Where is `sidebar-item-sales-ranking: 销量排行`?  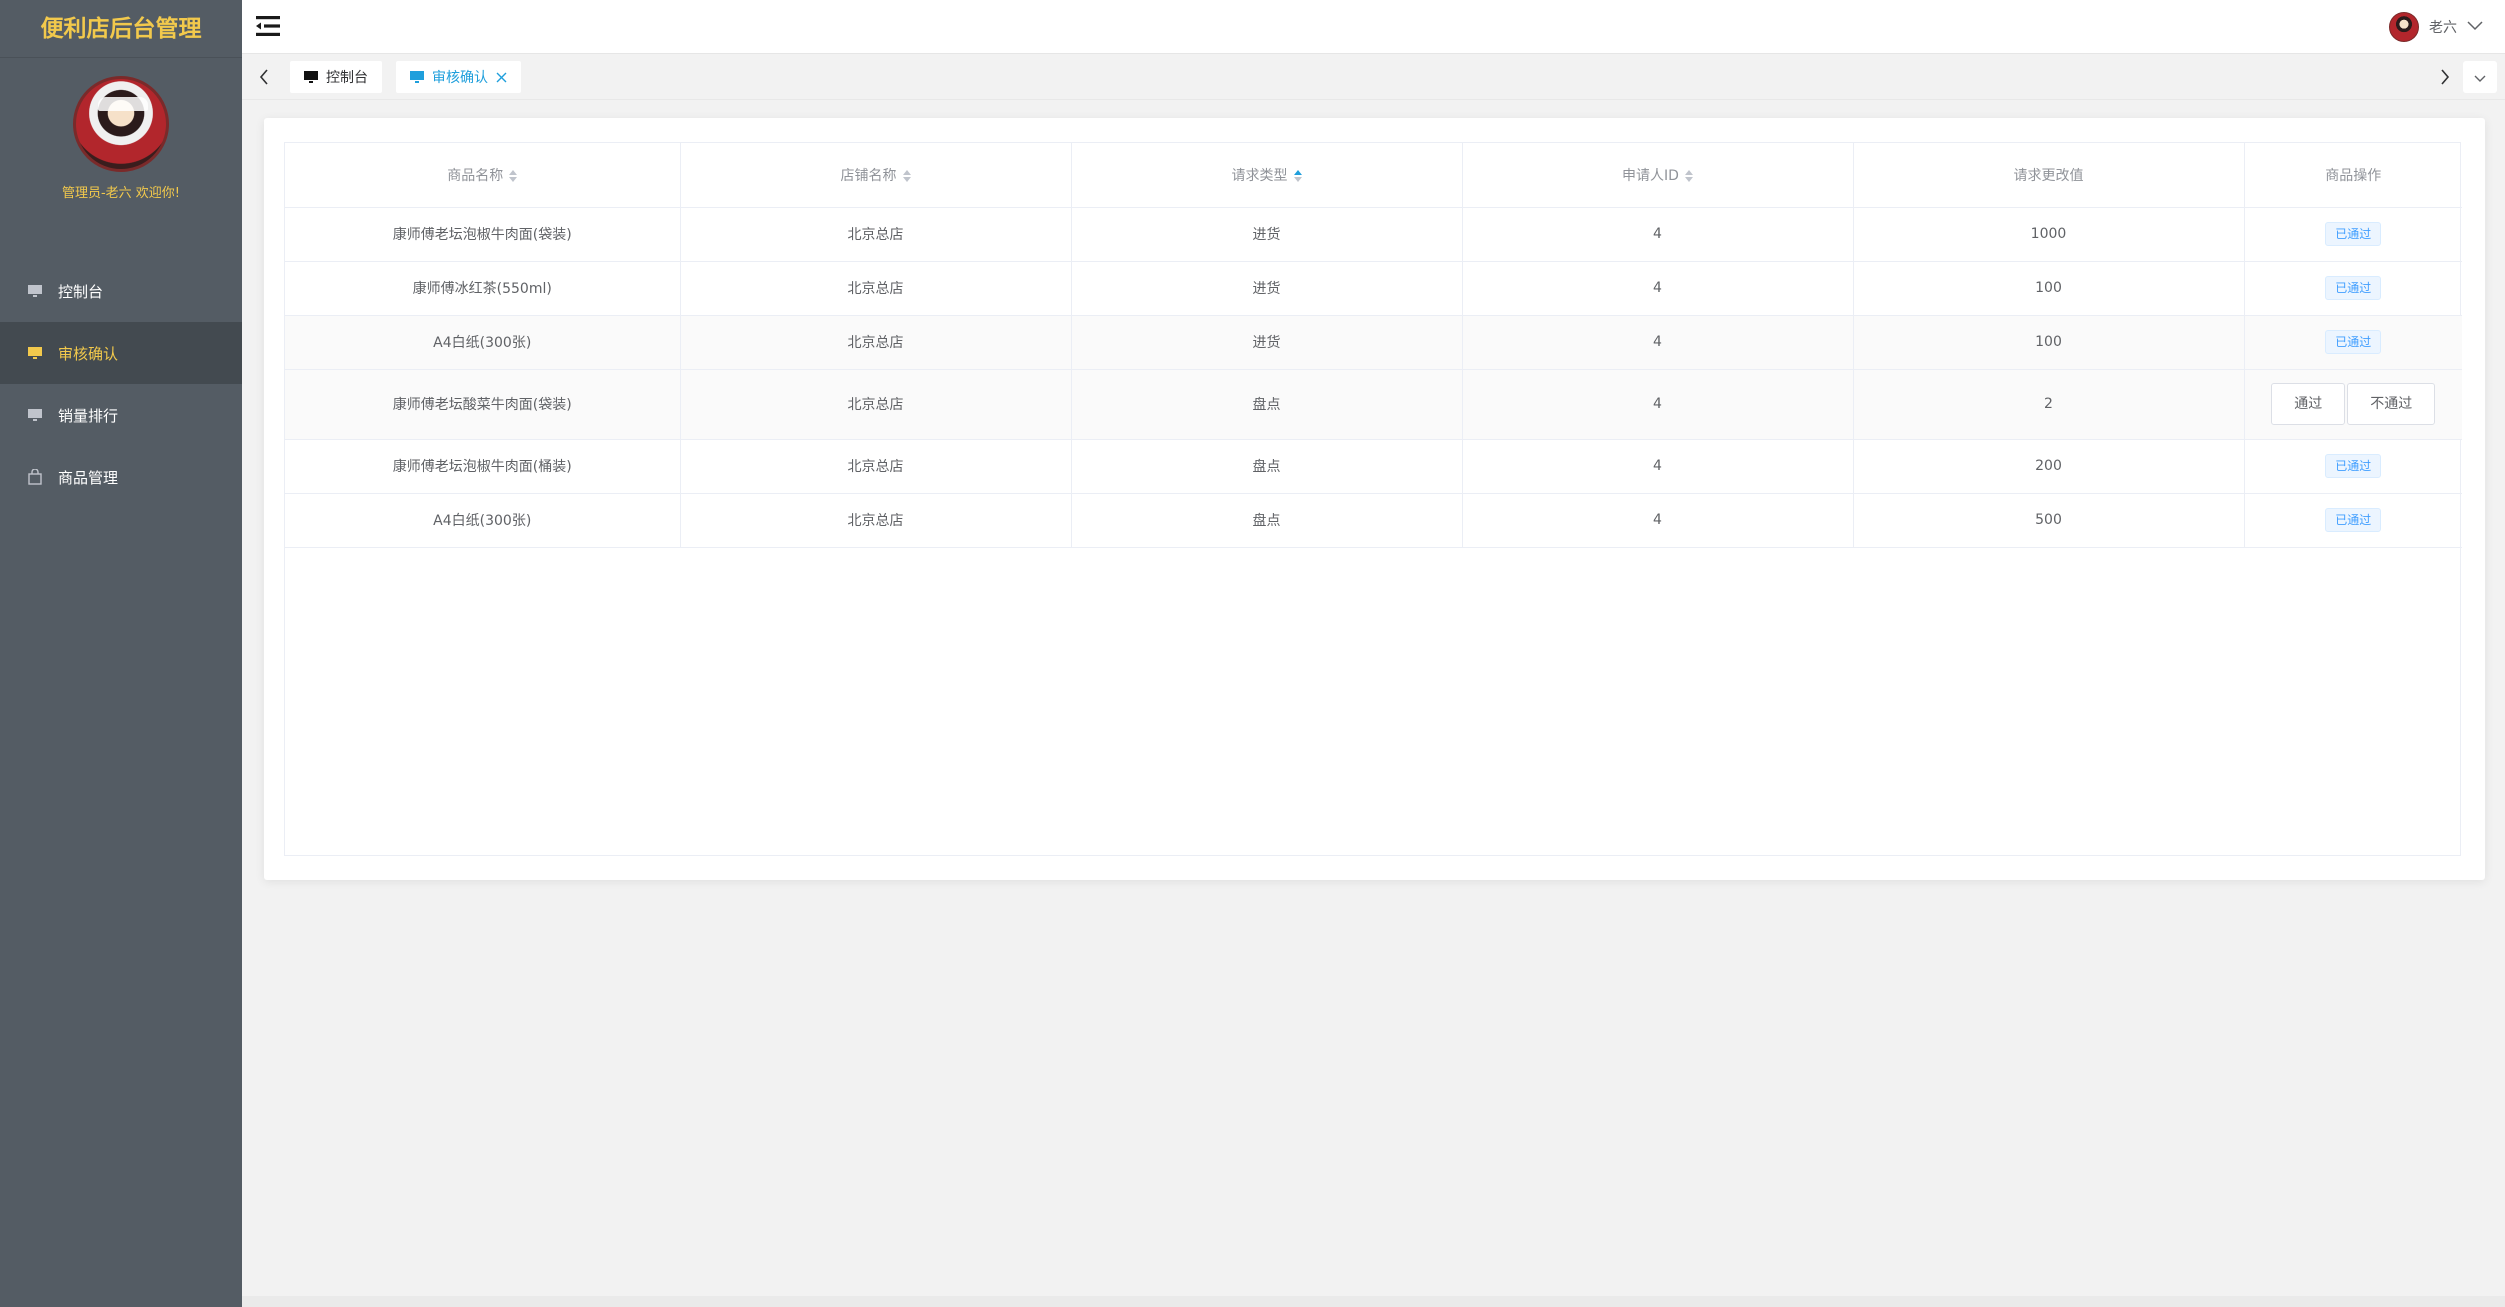 sidebar-item-sales-ranking: 销量排行 is located at coordinates (121, 415).